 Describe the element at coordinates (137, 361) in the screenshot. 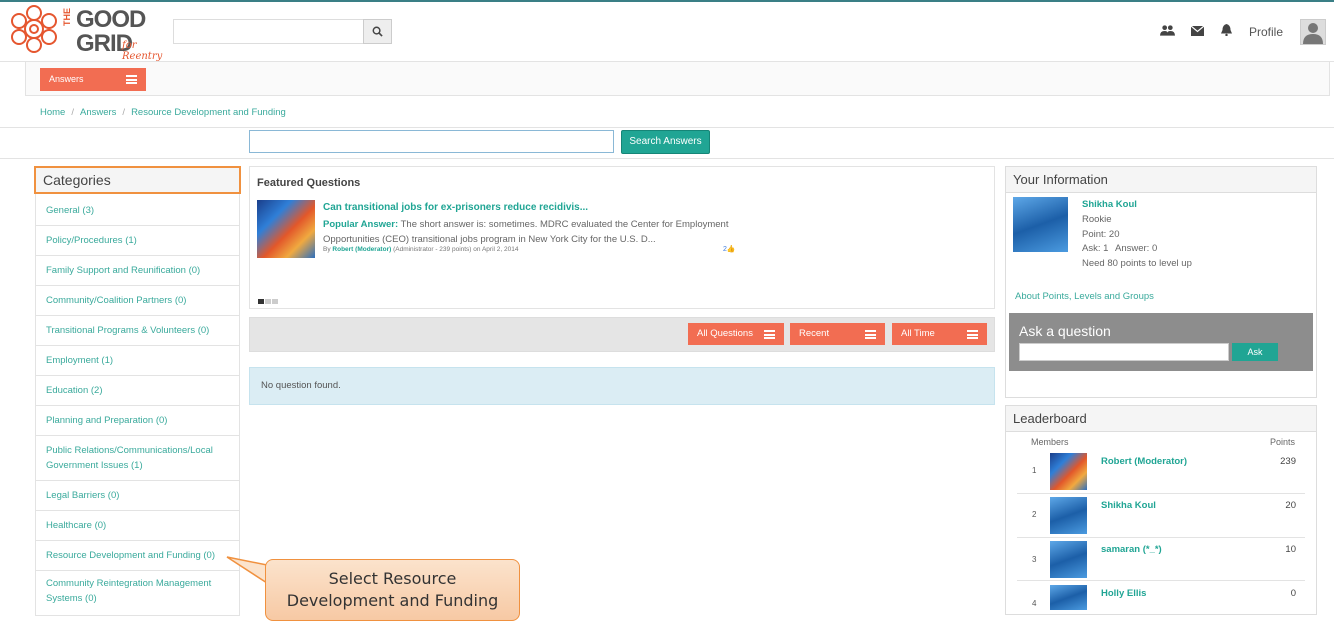

I see `category-item: Employment (1)` at that location.